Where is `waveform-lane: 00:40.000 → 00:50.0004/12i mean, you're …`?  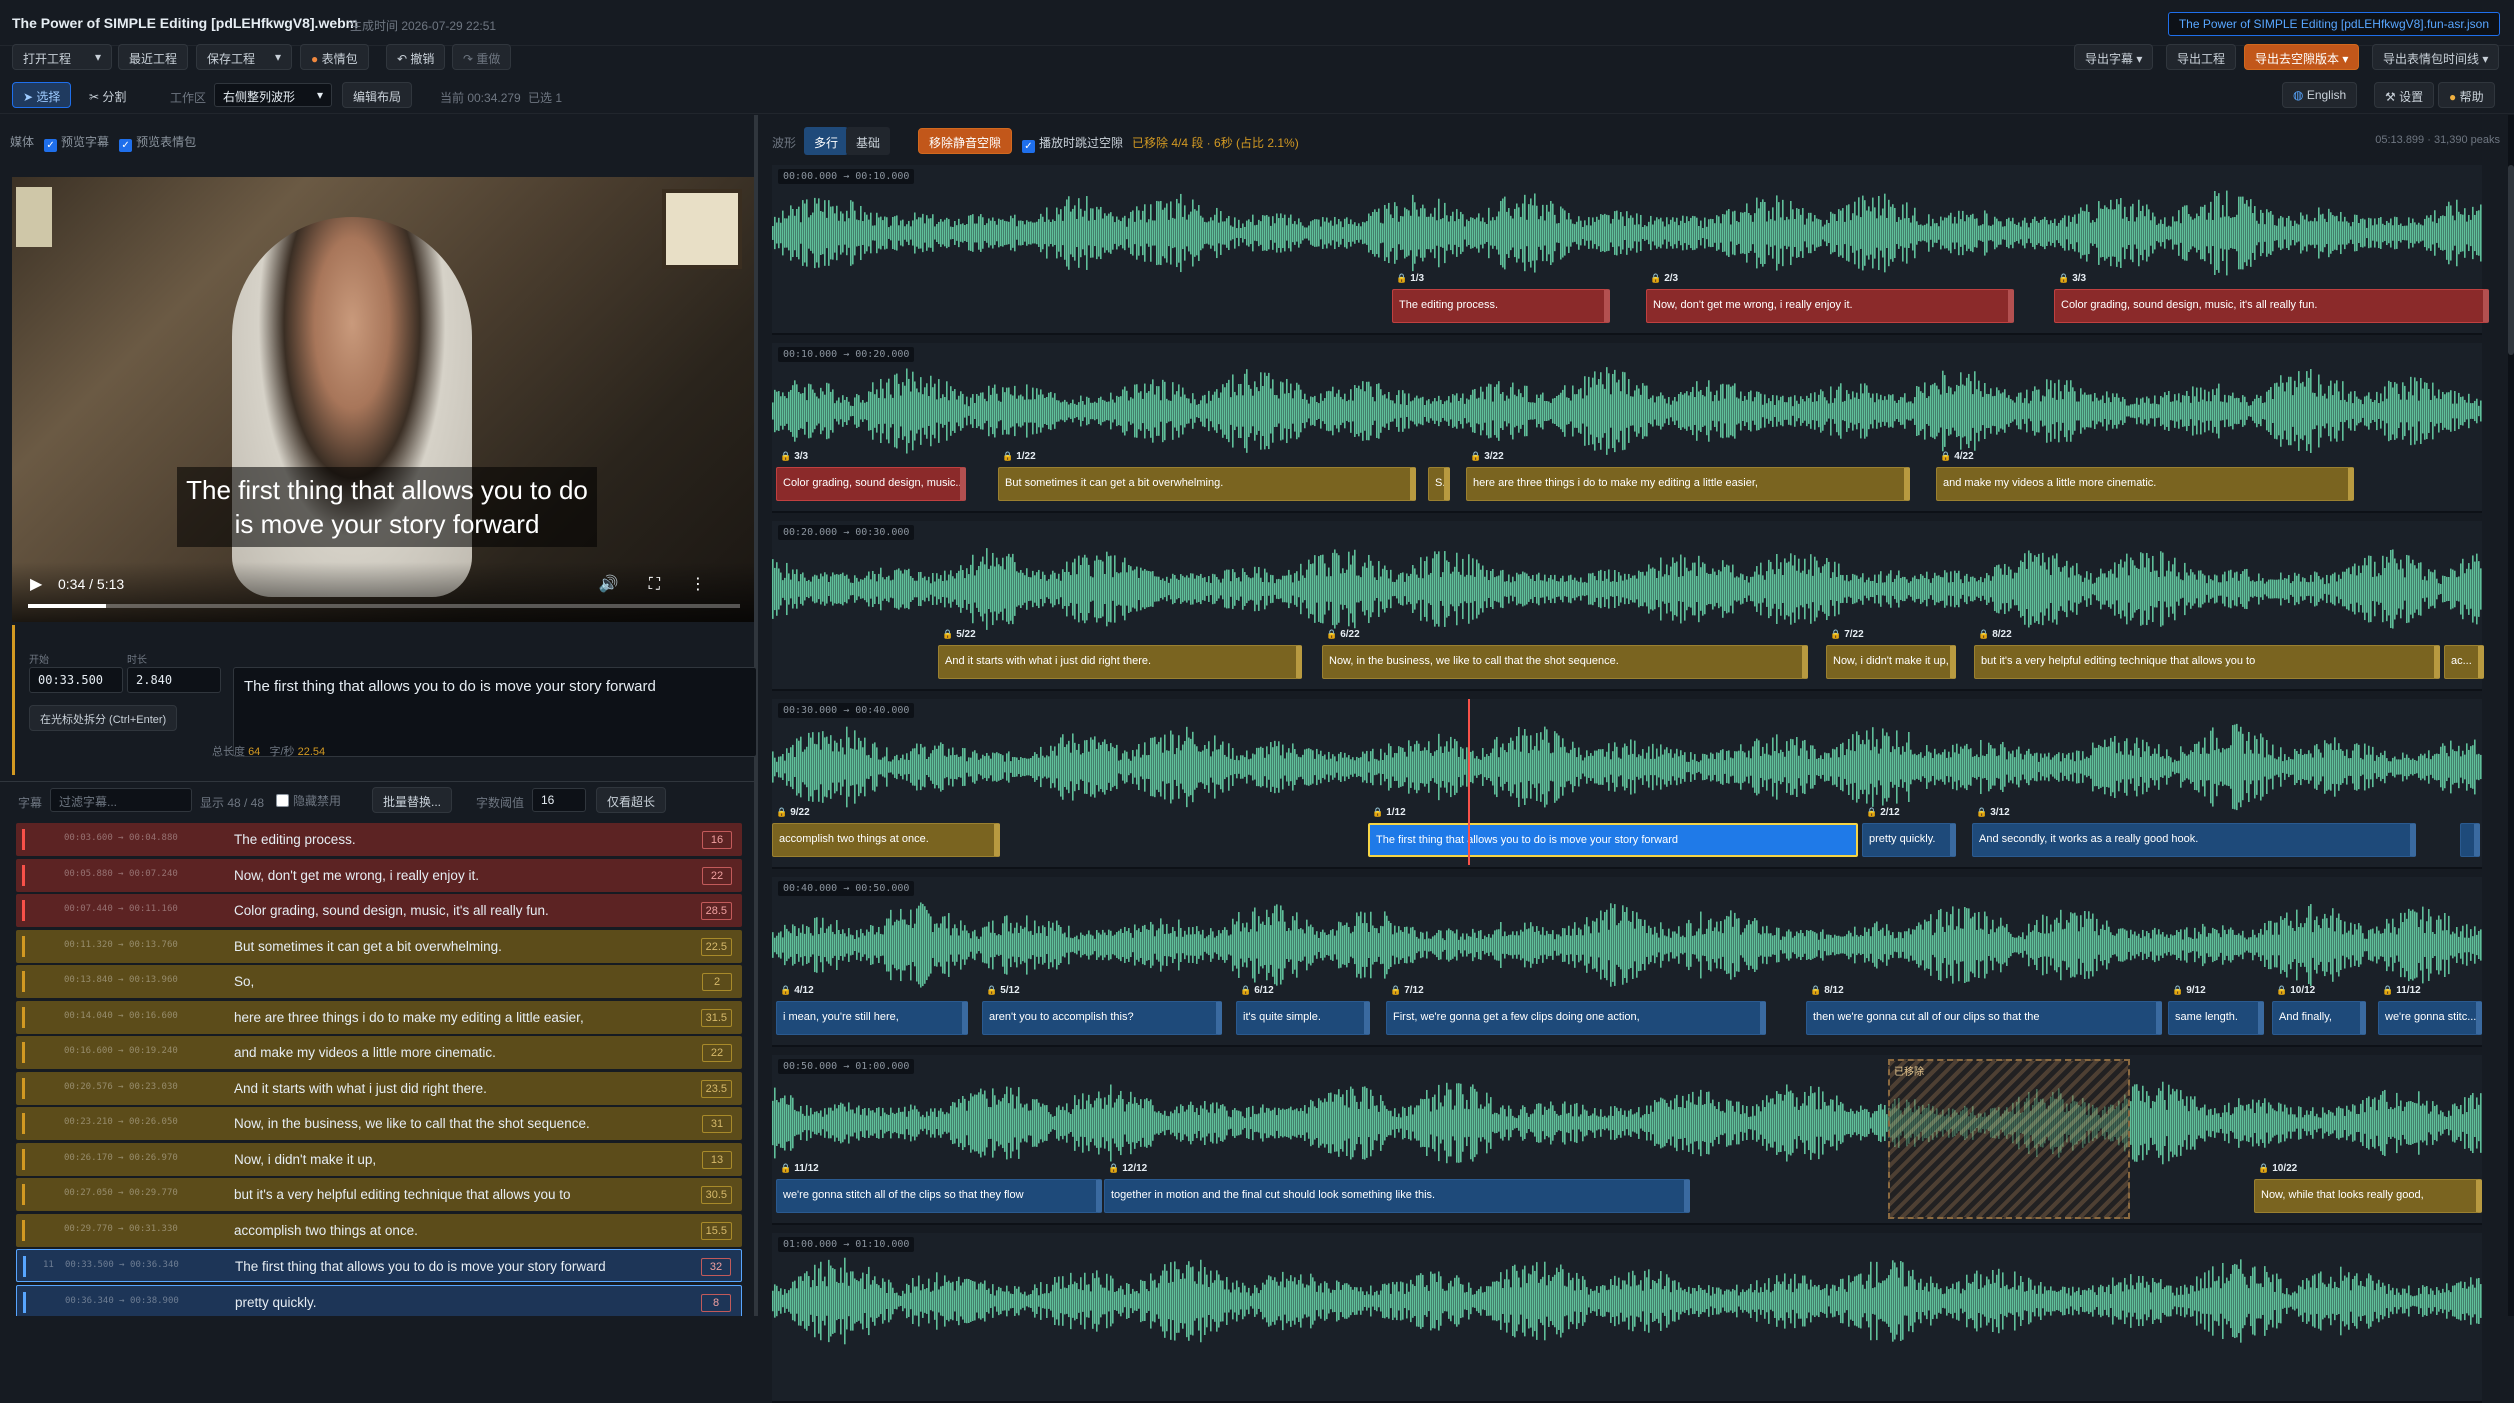 waveform-lane: 00:40.000 → 00:50.0004/12i mean, you're … is located at coordinates (1627, 962).